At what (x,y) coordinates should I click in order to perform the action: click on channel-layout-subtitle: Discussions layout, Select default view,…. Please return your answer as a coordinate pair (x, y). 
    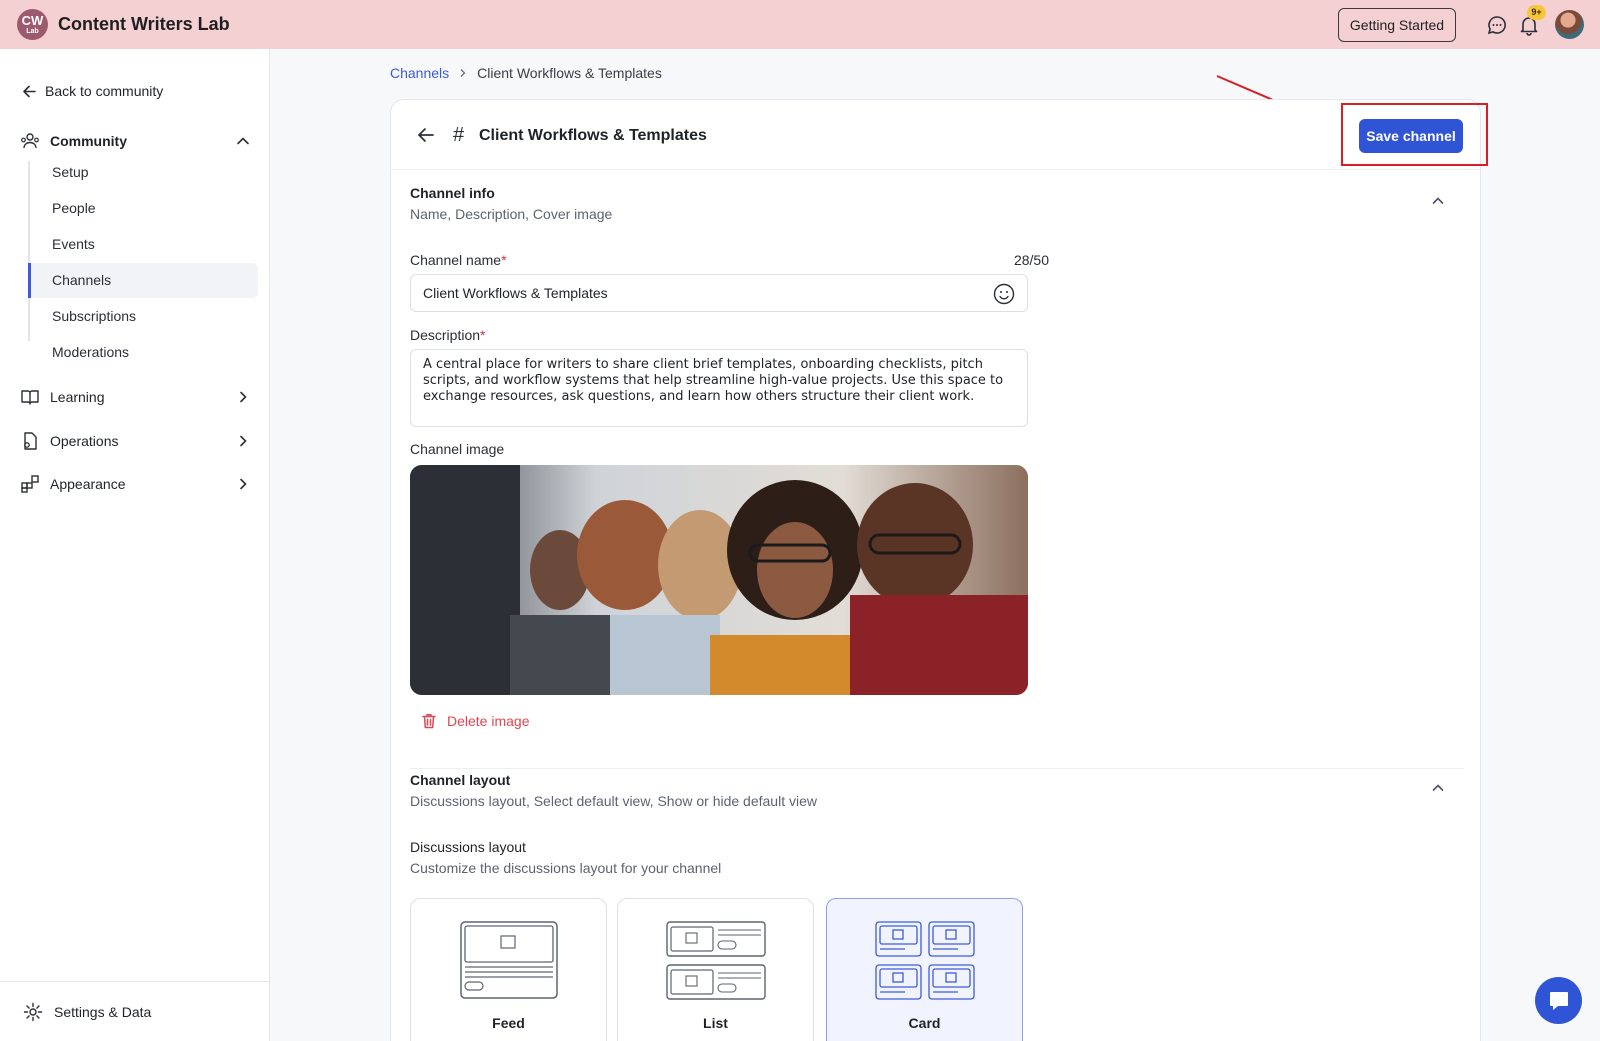
    Looking at the image, I should click on (613, 801).